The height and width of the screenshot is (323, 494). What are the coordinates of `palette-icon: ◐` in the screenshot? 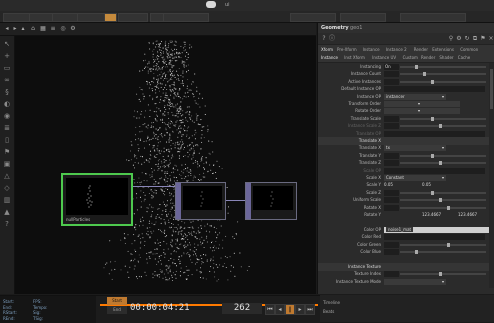 It's located at (7, 104).